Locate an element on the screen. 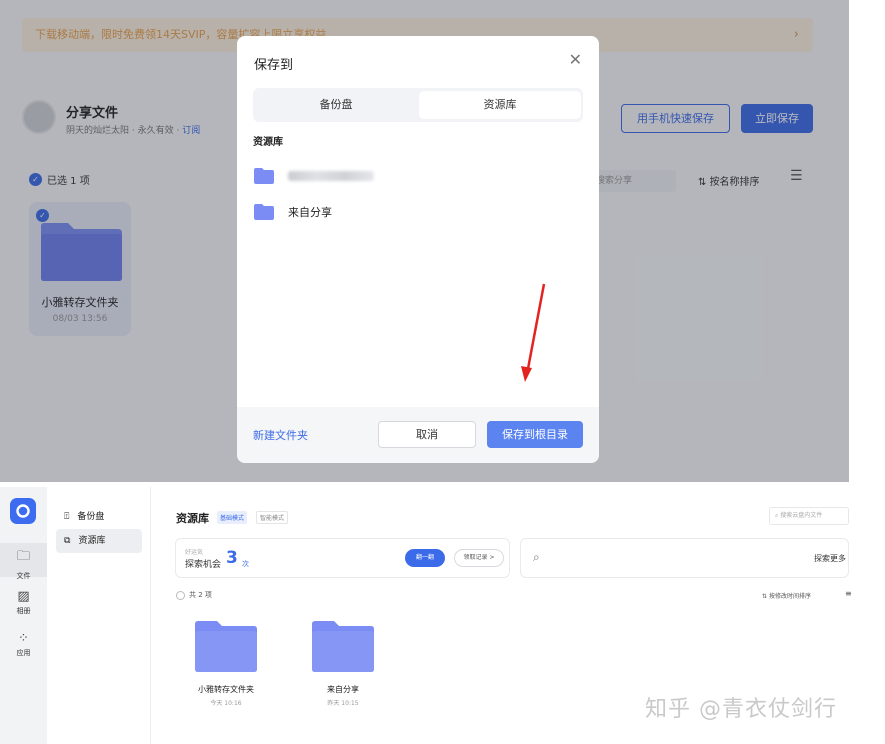 The image size is (885, 744). flip-button: 翻一翻 is located at coordinates (425, 558).